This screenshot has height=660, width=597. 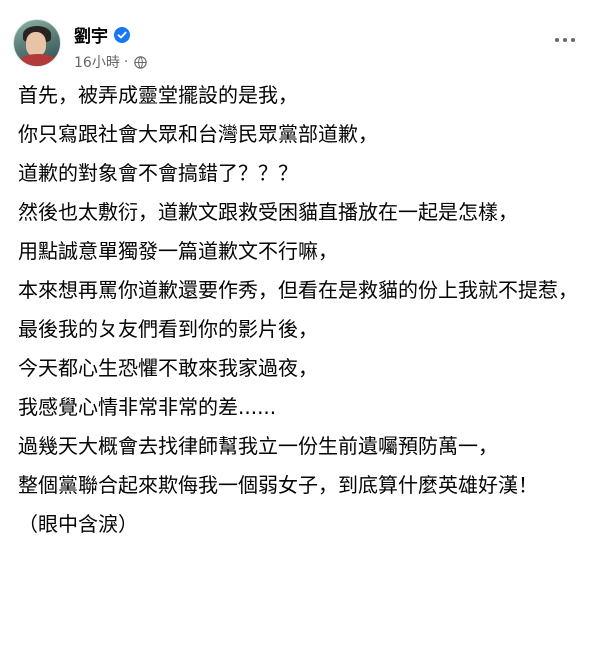 What do you see at coordinates (278, 485) in the screenshot?
I see `post-paragraph: 整個黨聯合起來欺侮我一個弱女子，到底算什麼英雄好漢！` at bounding box center [278, 485].